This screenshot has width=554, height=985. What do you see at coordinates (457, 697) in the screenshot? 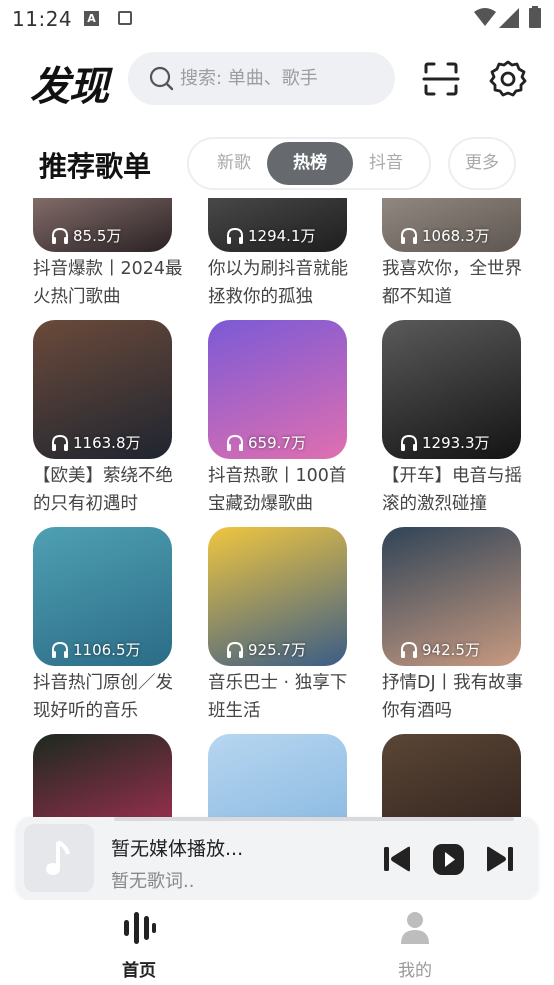
I see `playlist-title: 抒情DJ丨我有故事你有酒吗` at bounding box center [457, 697].